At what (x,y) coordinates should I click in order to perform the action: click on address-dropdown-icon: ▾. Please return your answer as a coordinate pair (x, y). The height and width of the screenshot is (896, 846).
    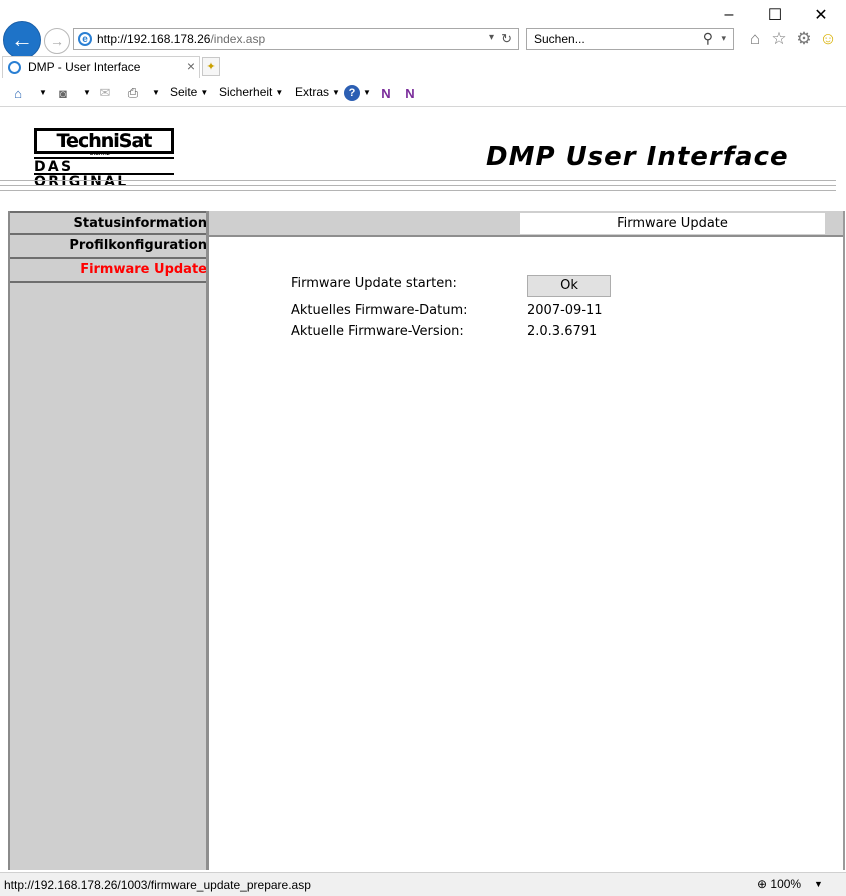
    Looking at the image, I should click on (491, 37).